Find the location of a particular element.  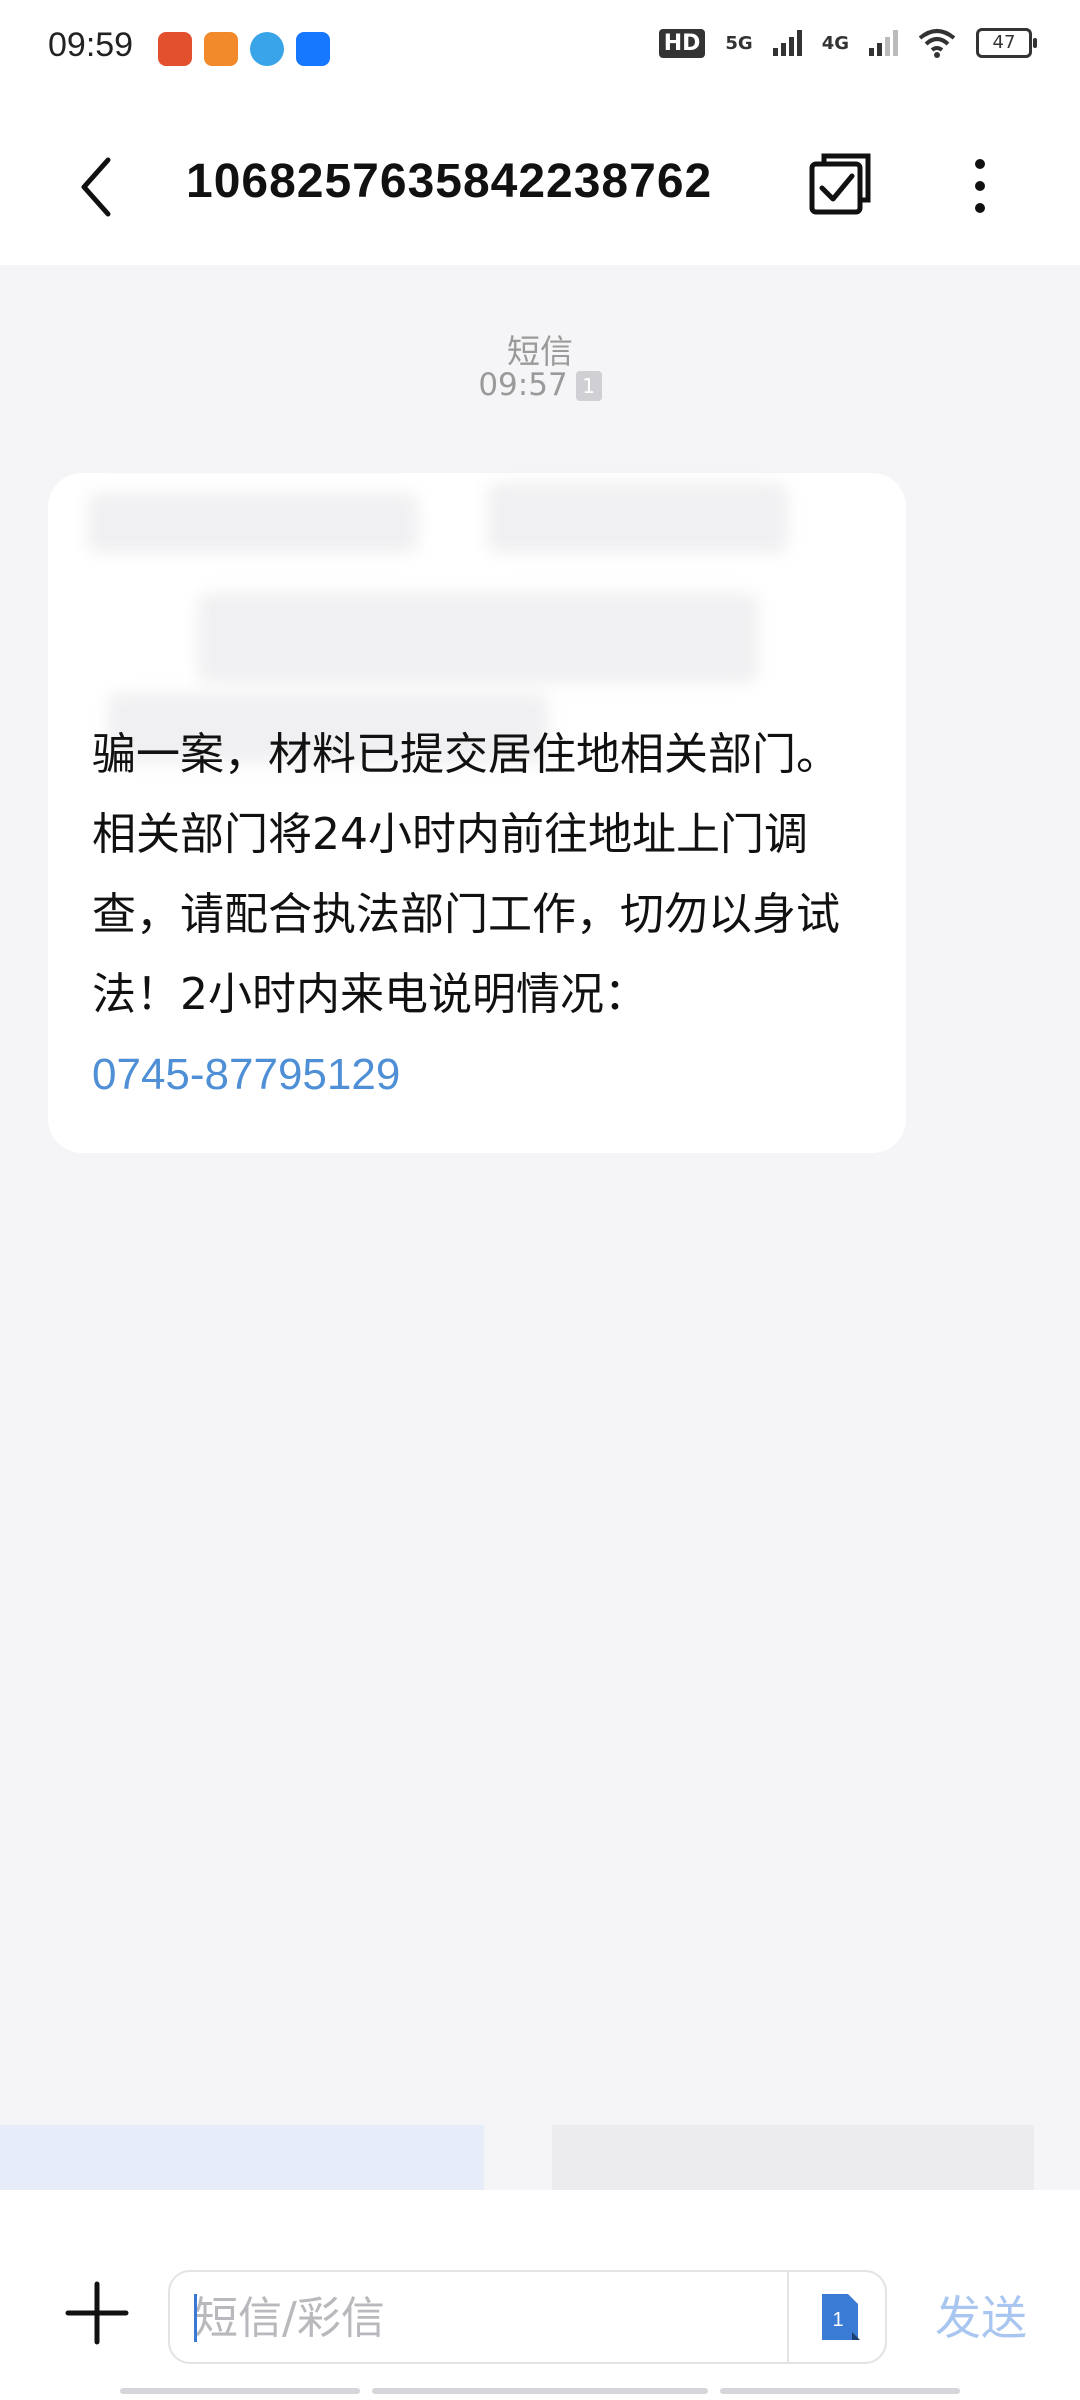

sim-card-icon: 1 is located at coordinates (840, 2317).